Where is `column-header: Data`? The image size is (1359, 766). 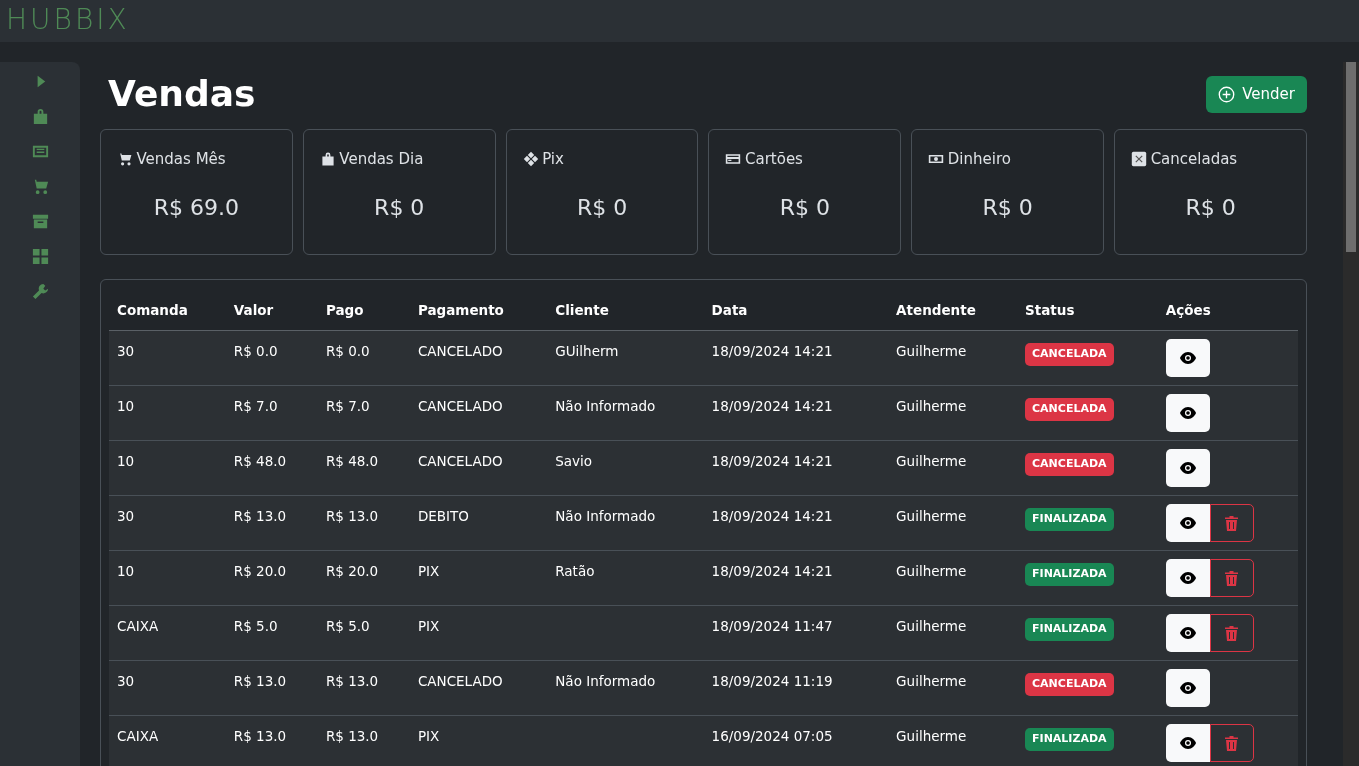
column-header: Data is located at coordinates (796, 309).